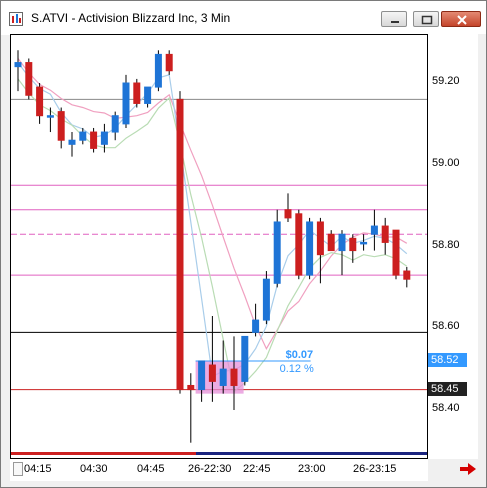  What do you see at coordinates (243, 18) in the screenshot?
I see `title-bar: S.ATVI - Activision Blizzard Inc, 3 Min` at bounding box center [243, 18].